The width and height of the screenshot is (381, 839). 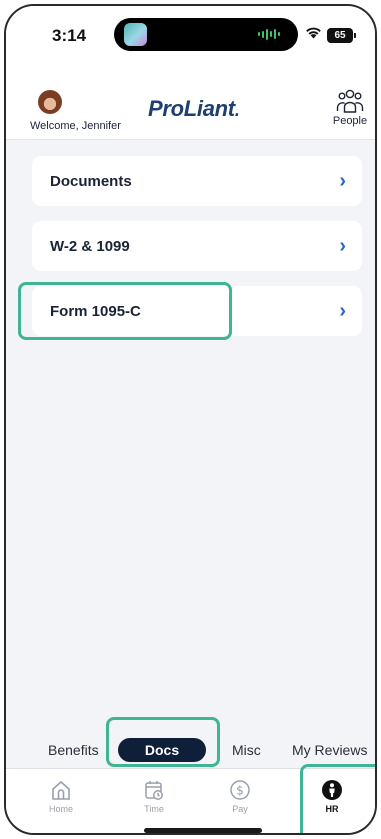 What do you see at coordinates (203, 830) in the screenshot?
I see `home-indicator` at bounding box center [203, 830].